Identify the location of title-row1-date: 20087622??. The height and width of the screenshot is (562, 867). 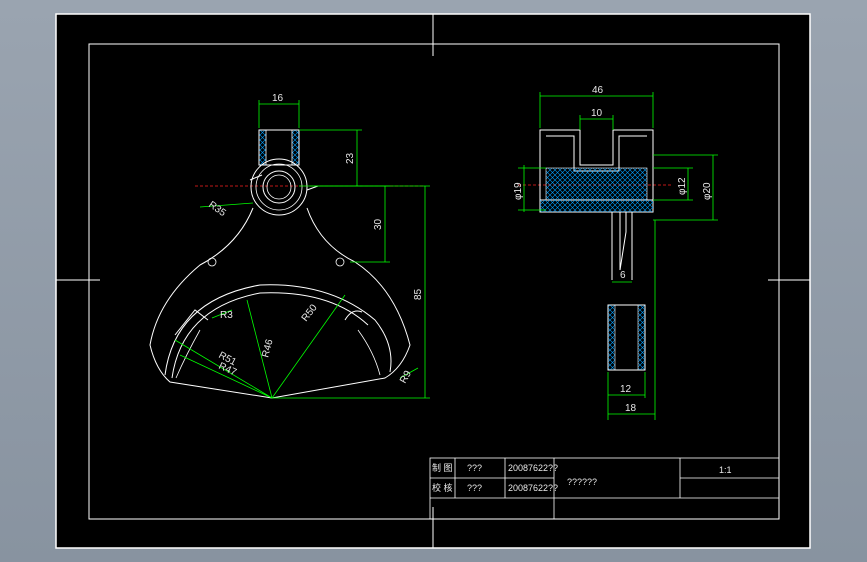
(533, 468).